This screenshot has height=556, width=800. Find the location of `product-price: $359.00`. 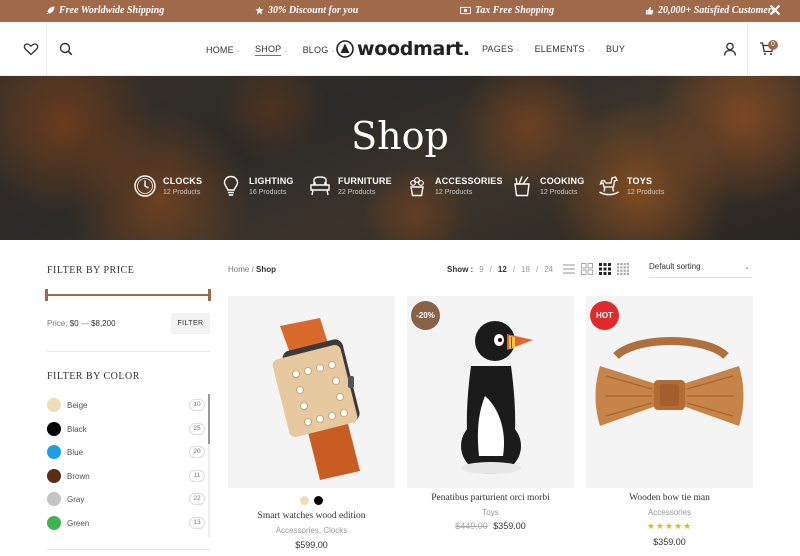

product-price: $359.00 is located at coordinates (669, 542).